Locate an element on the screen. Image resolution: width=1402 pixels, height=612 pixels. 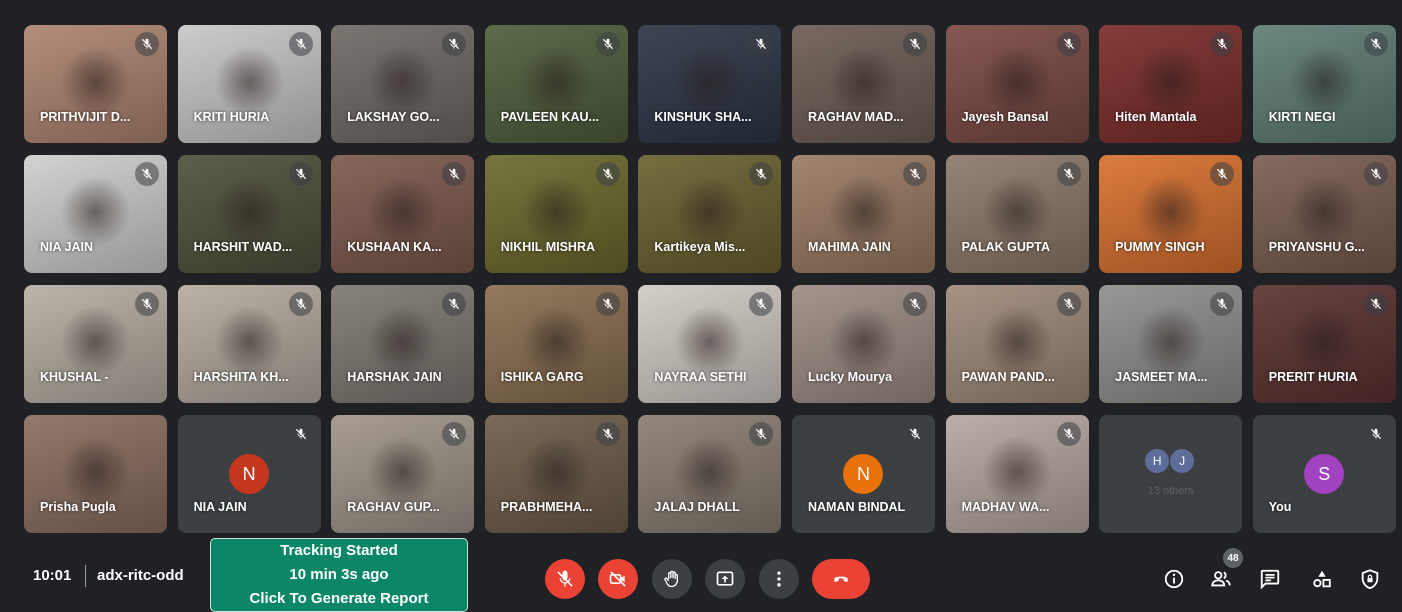
activities-icon is located at coordinates (1322, 579).